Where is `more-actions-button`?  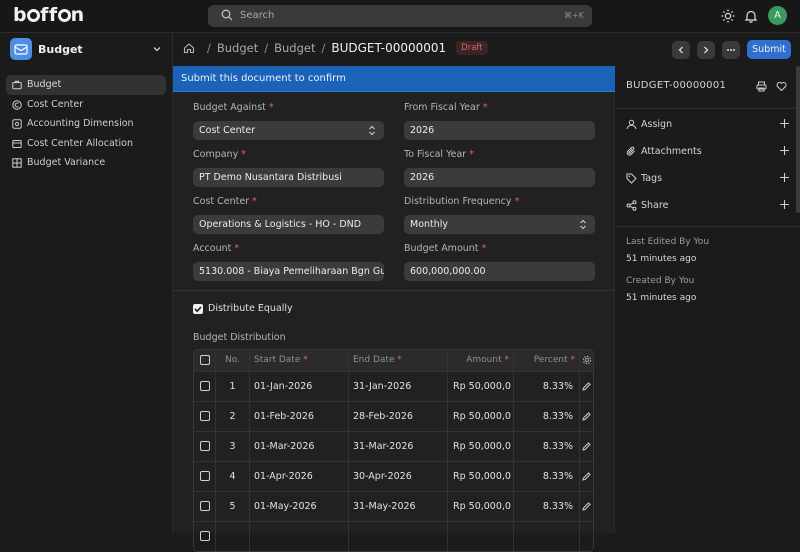
more-actions-button is located at coordinates (731, 50).